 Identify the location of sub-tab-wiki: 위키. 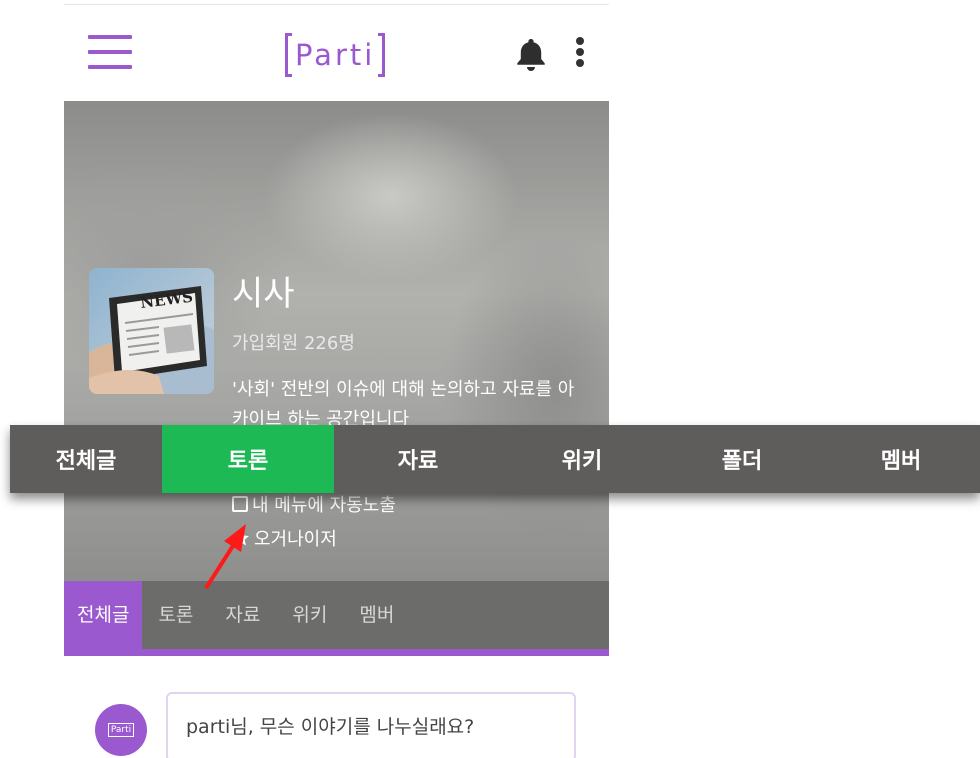
(309, 615).